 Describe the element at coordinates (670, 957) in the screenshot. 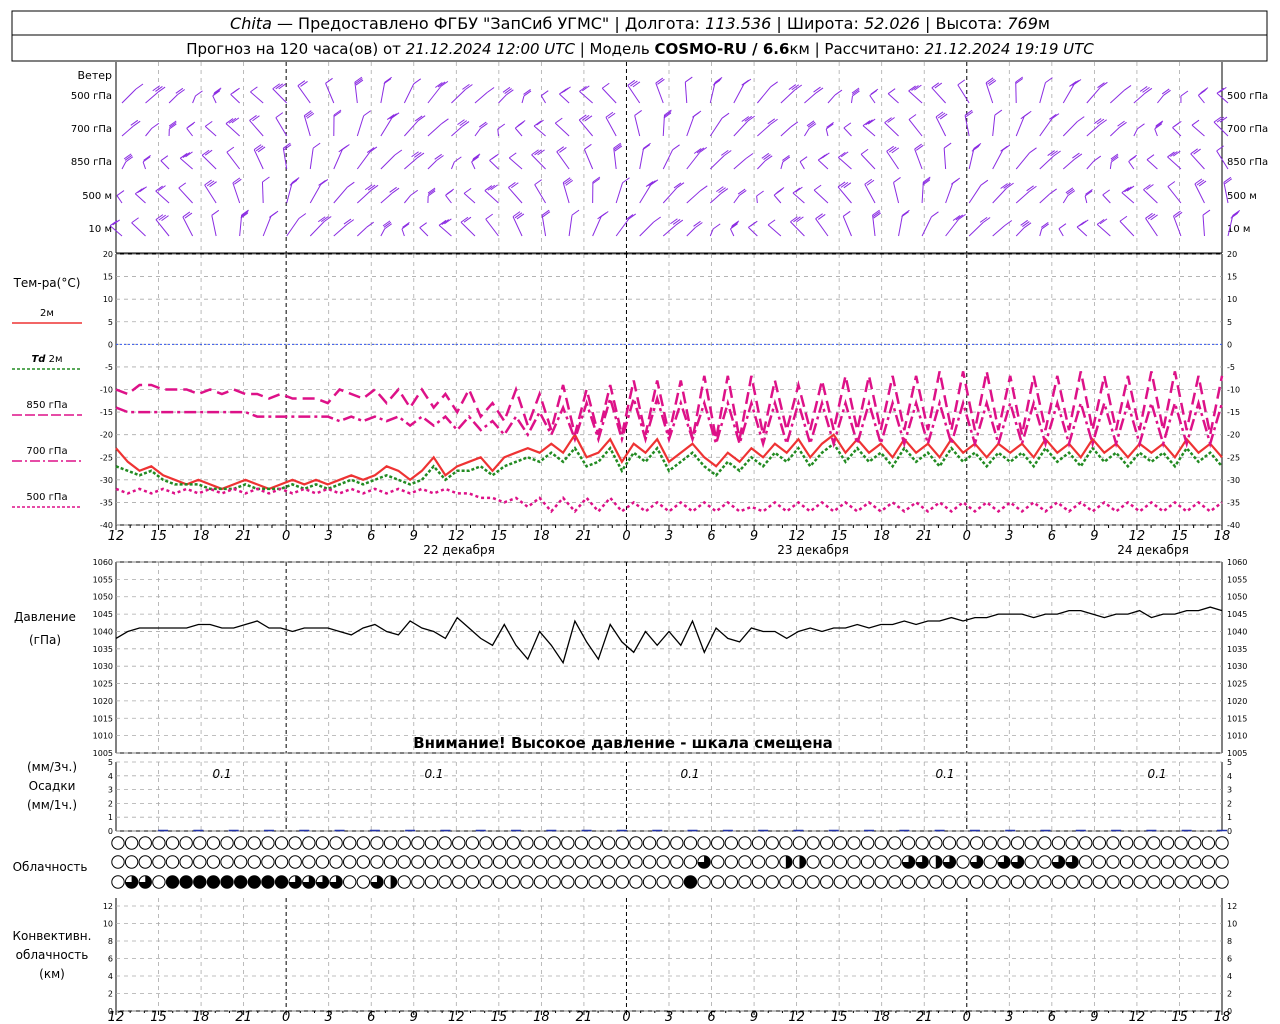

I see `conv-grid: 12 1210 108 86 64 42 20 0` at that location.